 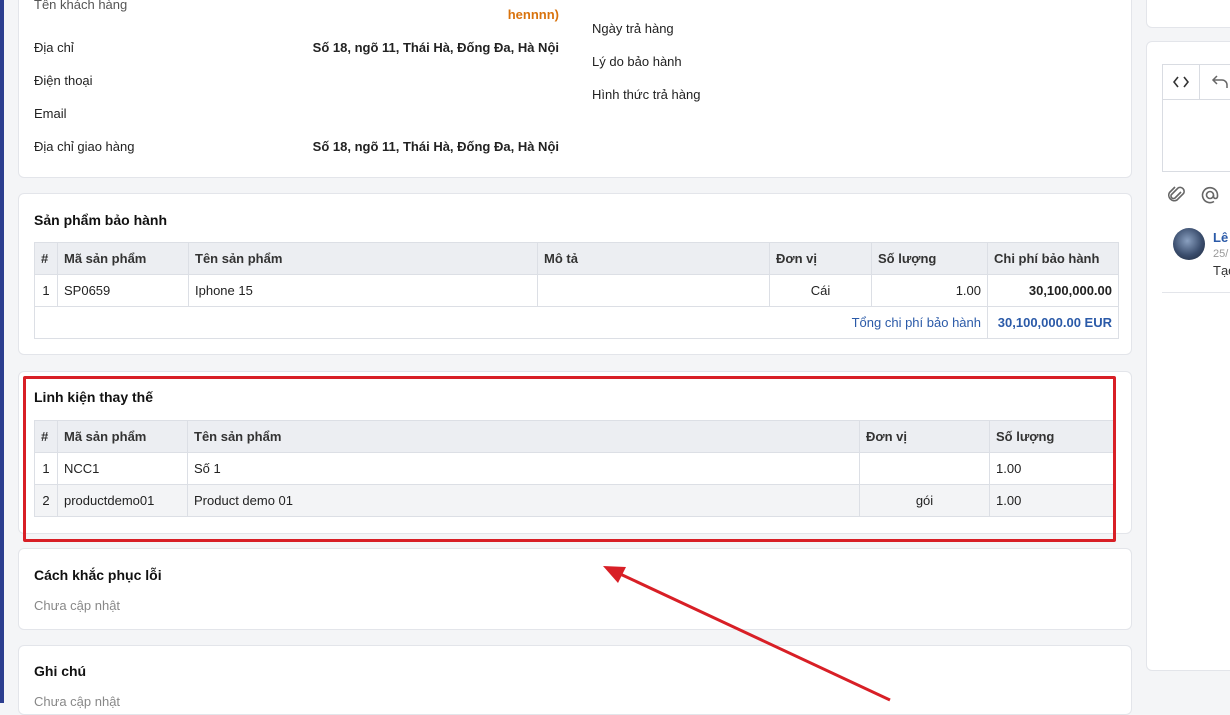 What do you see at coordinates (1196, 292) in the screenshot?
I see `comment-divider` at bounding box center [1196, 292].